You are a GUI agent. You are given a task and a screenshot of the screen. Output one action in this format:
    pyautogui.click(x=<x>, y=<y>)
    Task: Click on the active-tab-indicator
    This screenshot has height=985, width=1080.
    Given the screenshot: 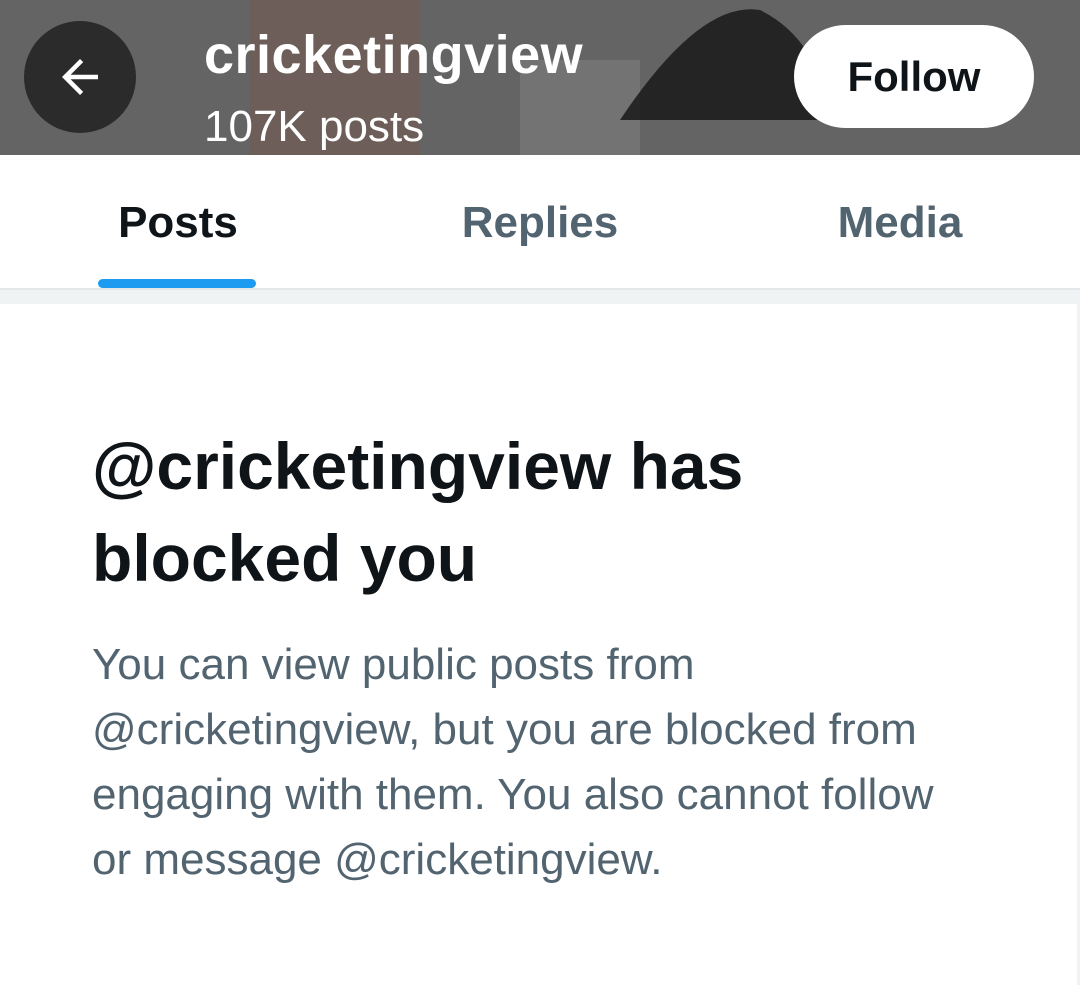 What is the action you would take?
    pyautogui.click(x=177, y=283)
    